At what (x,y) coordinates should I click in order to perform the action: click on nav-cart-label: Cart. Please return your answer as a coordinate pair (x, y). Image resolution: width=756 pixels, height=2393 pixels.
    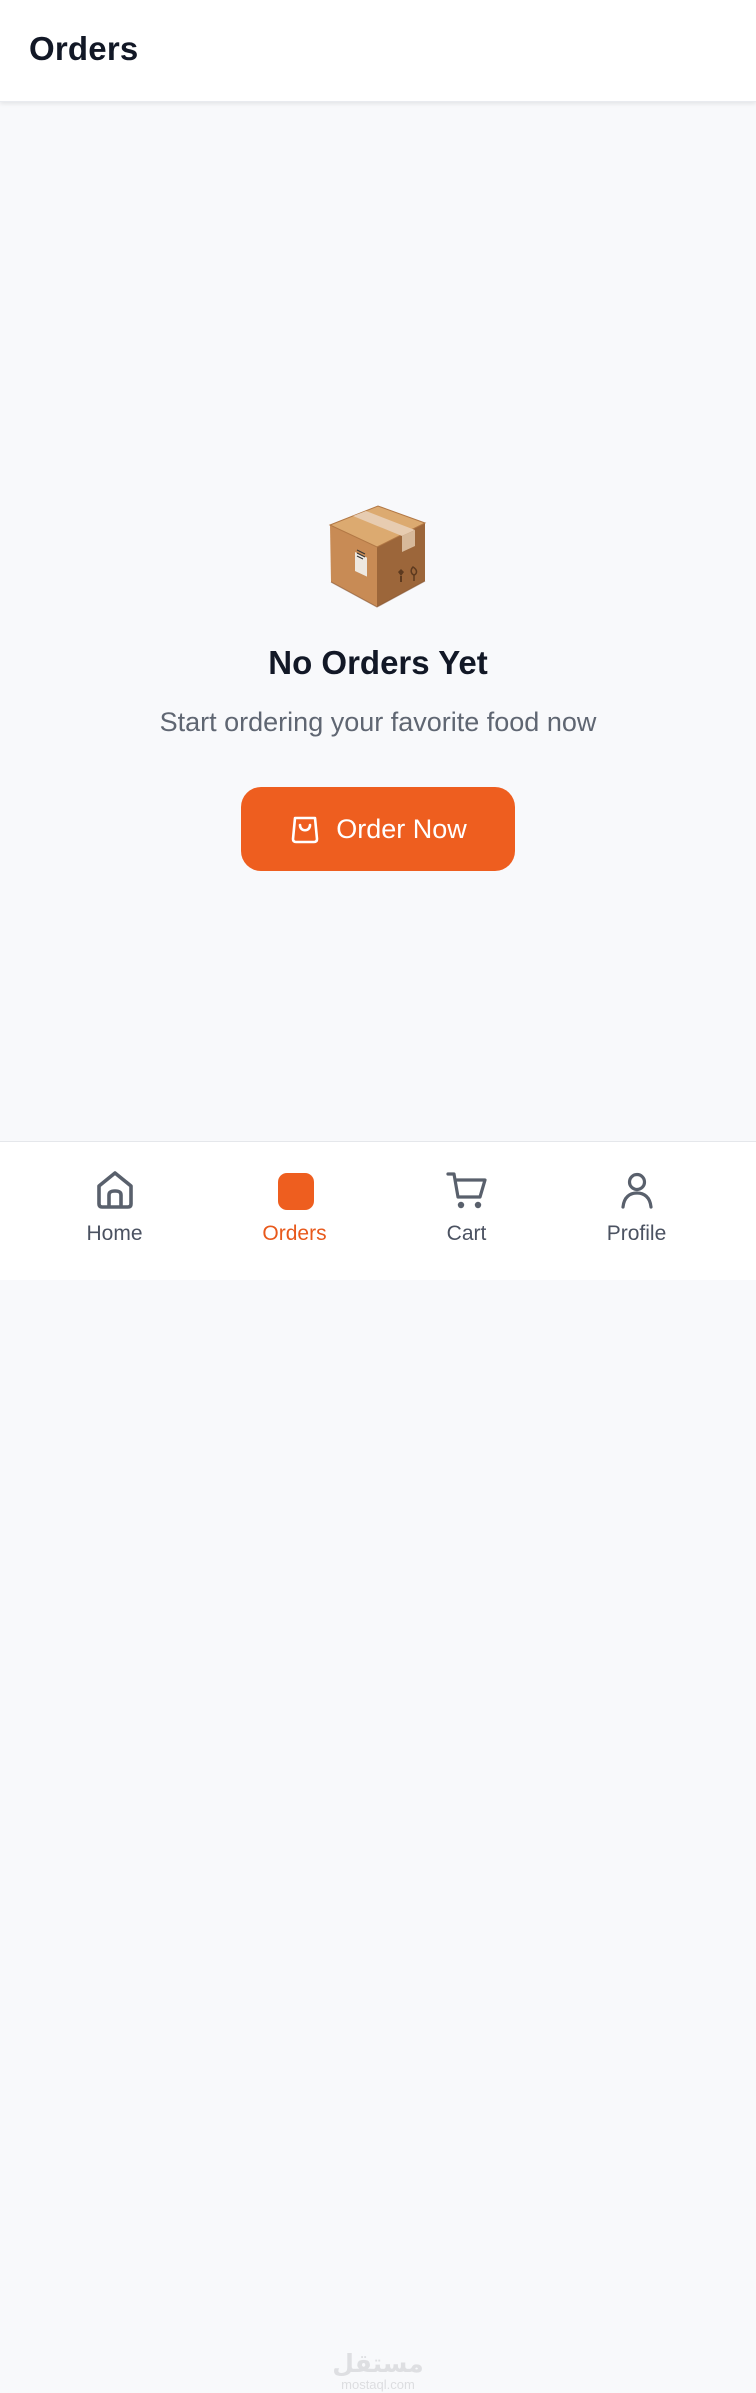
    Looking at the image, I should click on (466, 1233).